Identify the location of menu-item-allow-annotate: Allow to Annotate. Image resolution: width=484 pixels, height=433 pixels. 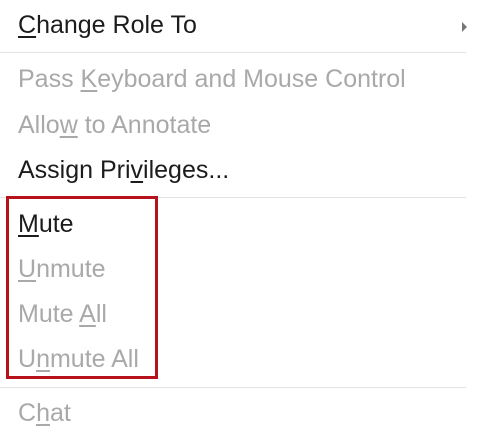
(114, 125).